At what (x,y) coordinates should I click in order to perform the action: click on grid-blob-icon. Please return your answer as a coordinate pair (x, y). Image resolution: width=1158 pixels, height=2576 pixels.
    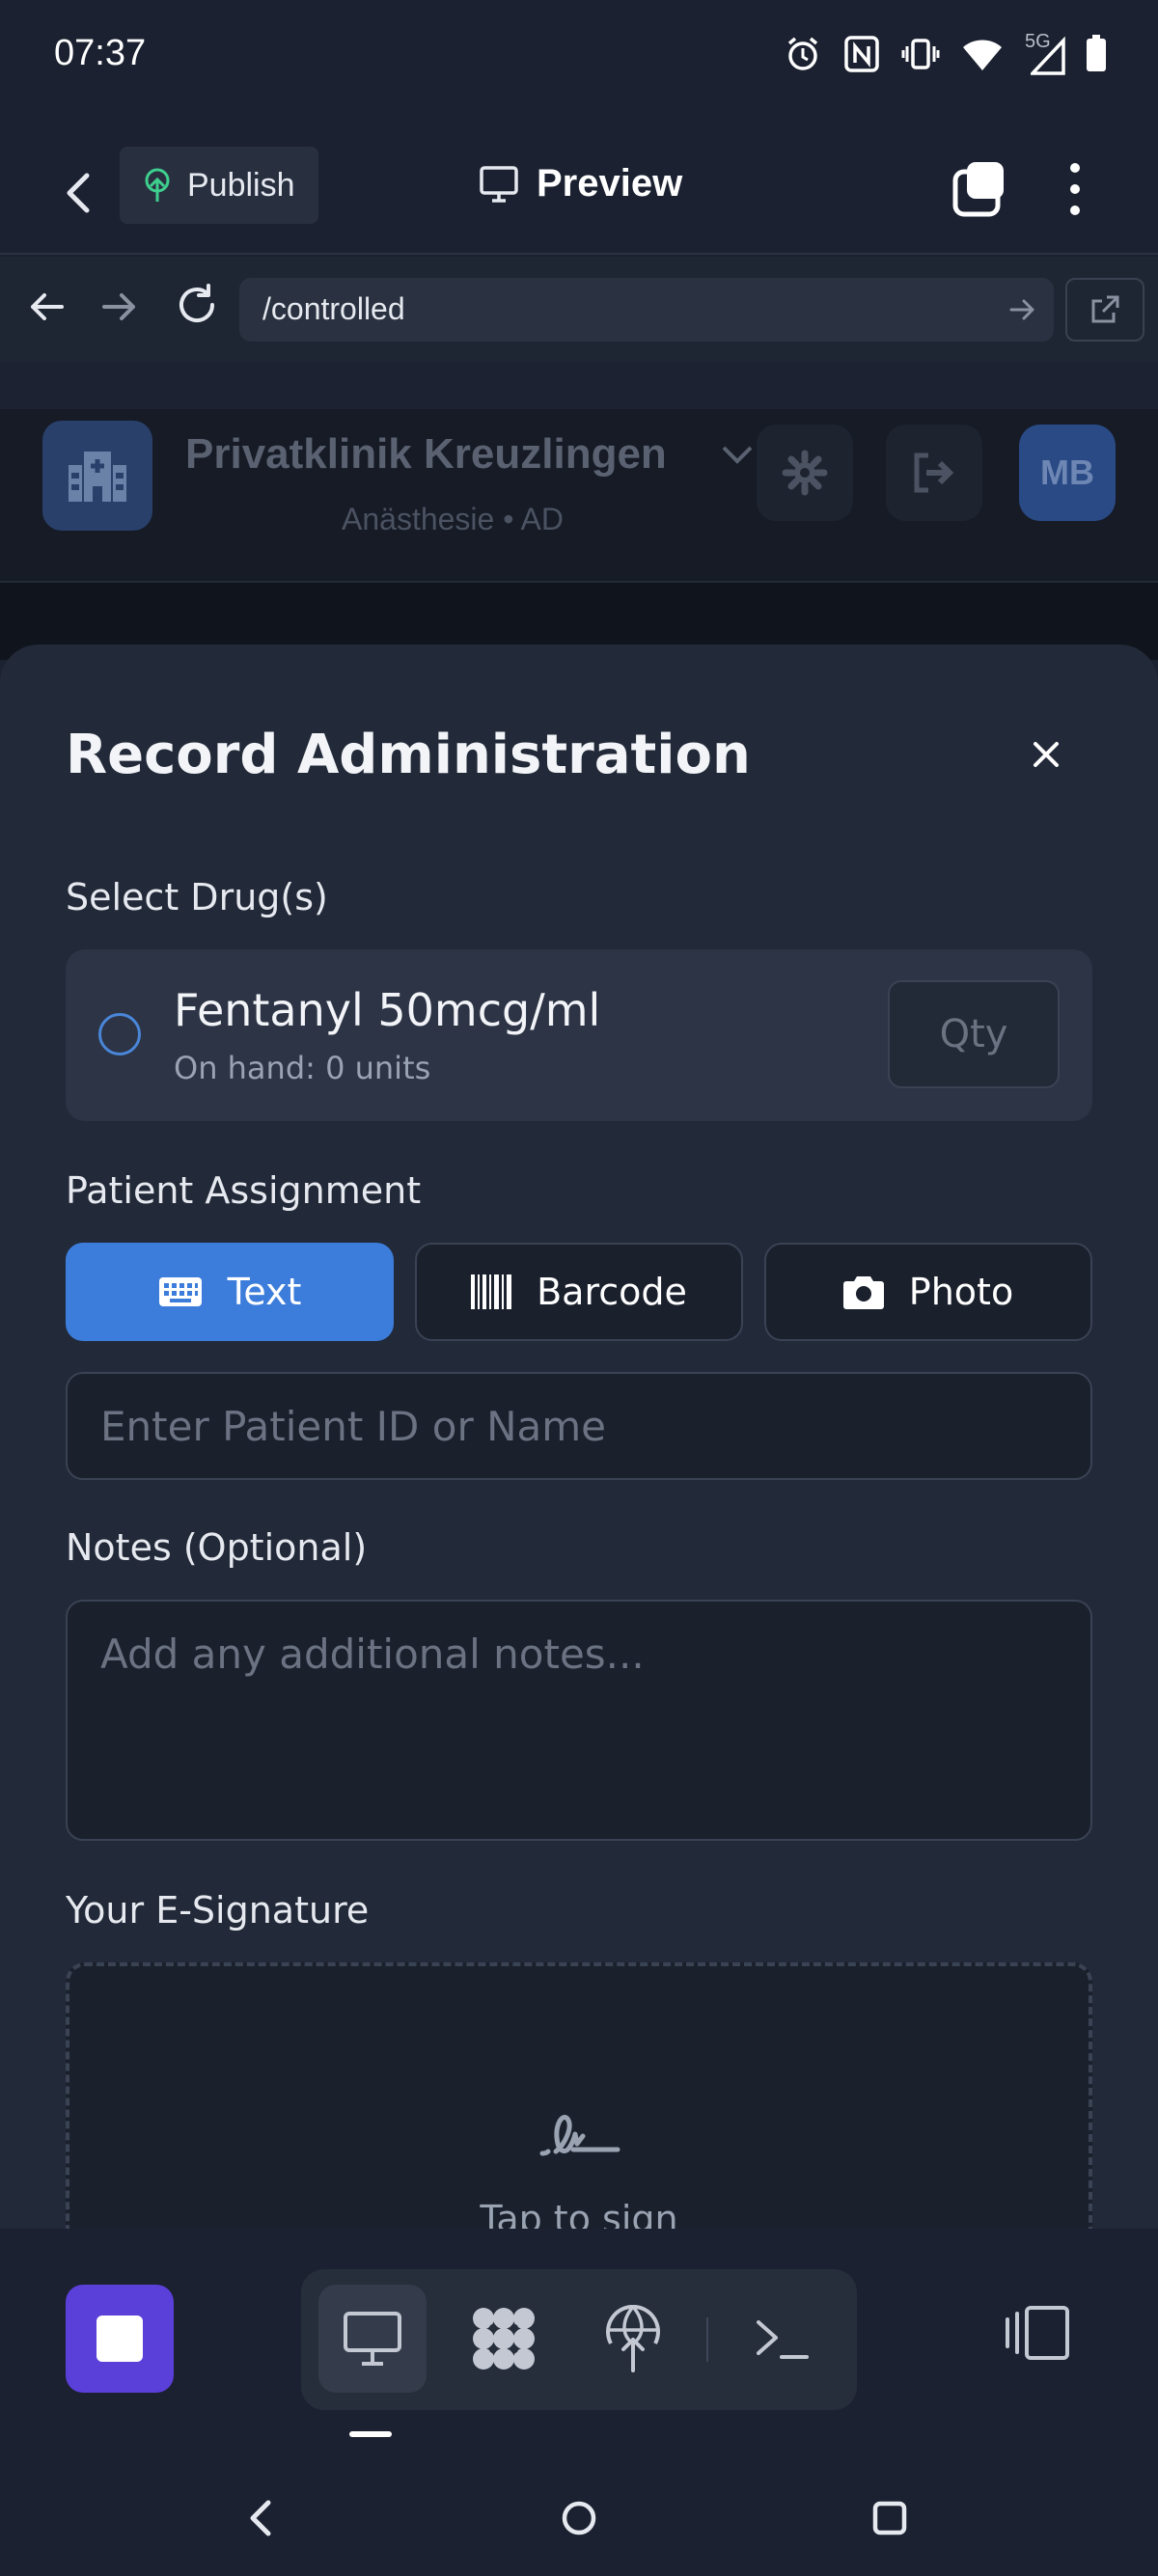
    Looking at the image, I should click on (504, 2339).